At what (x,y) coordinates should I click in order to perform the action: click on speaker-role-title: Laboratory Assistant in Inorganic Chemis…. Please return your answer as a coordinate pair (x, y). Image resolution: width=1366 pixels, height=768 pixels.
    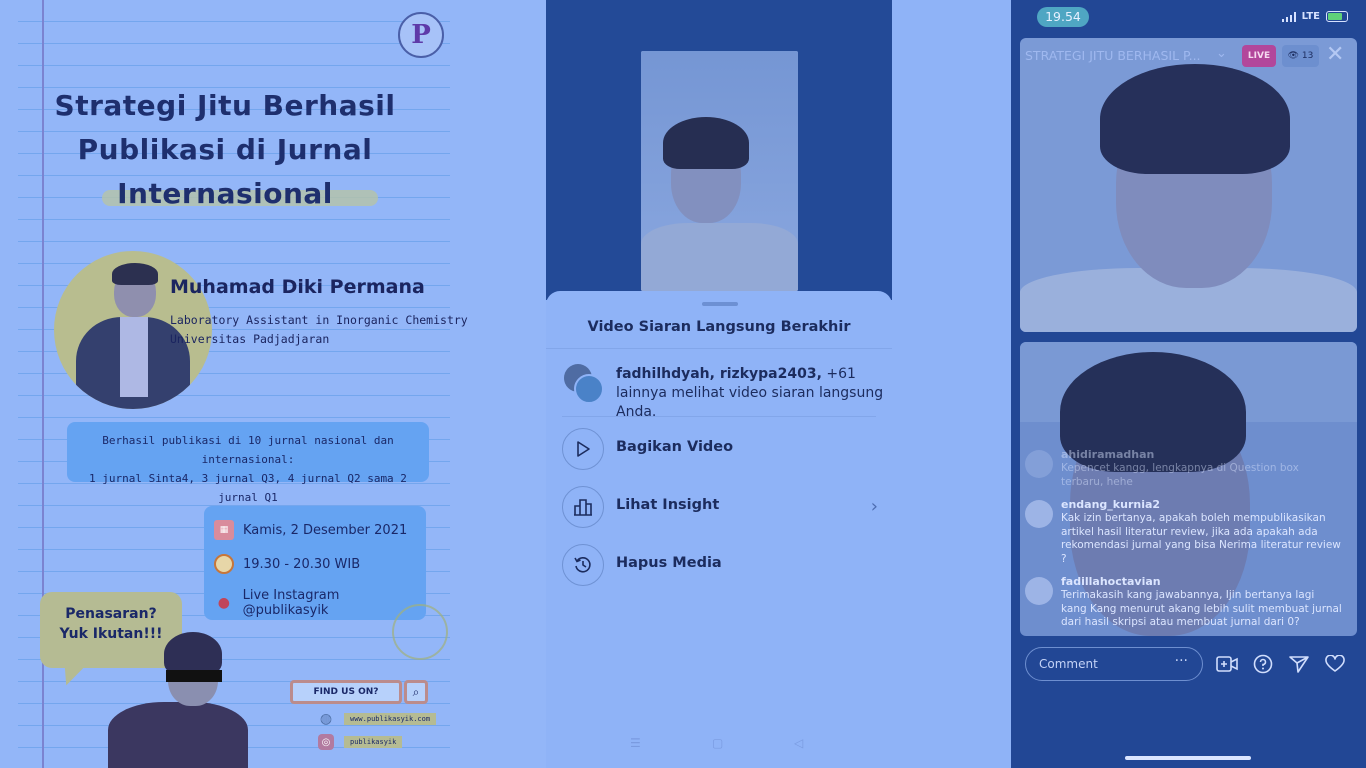
    Looking at the image, I should click on (319, 320).